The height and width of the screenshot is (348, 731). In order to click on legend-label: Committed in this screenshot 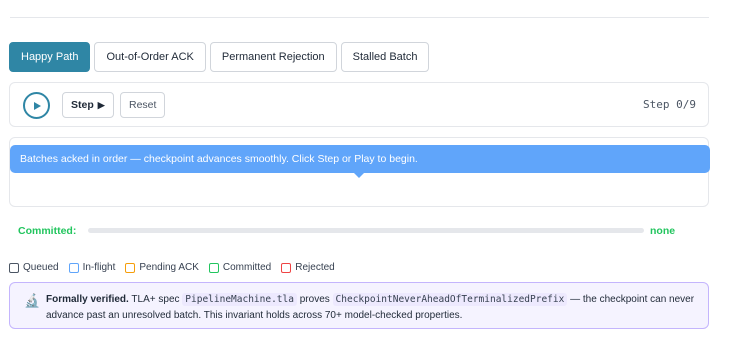, I will do `click(247, 267)`.